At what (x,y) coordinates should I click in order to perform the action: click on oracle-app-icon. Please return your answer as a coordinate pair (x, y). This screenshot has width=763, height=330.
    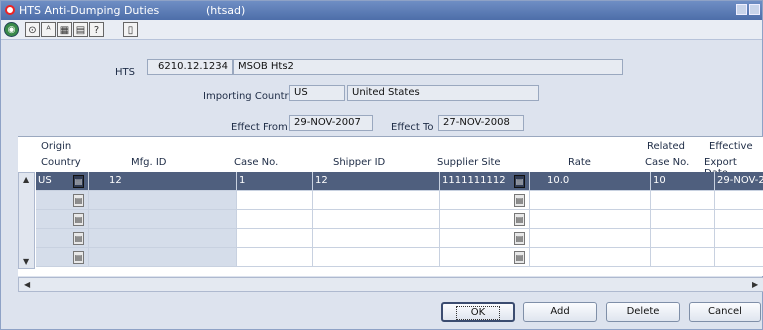
    Looking at the image, I should click on (10, 10).